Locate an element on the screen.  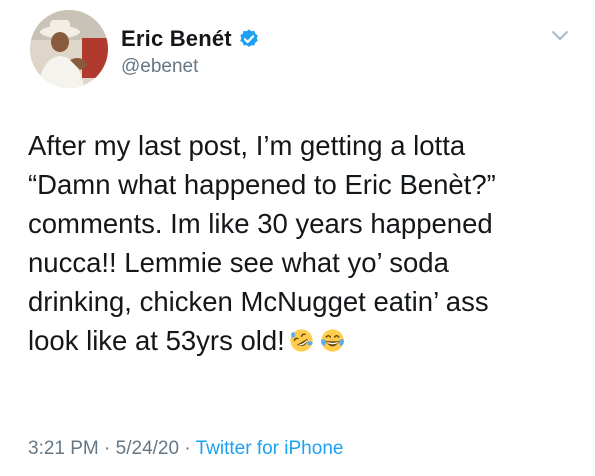
avatar is located at coordinates (69, 49).